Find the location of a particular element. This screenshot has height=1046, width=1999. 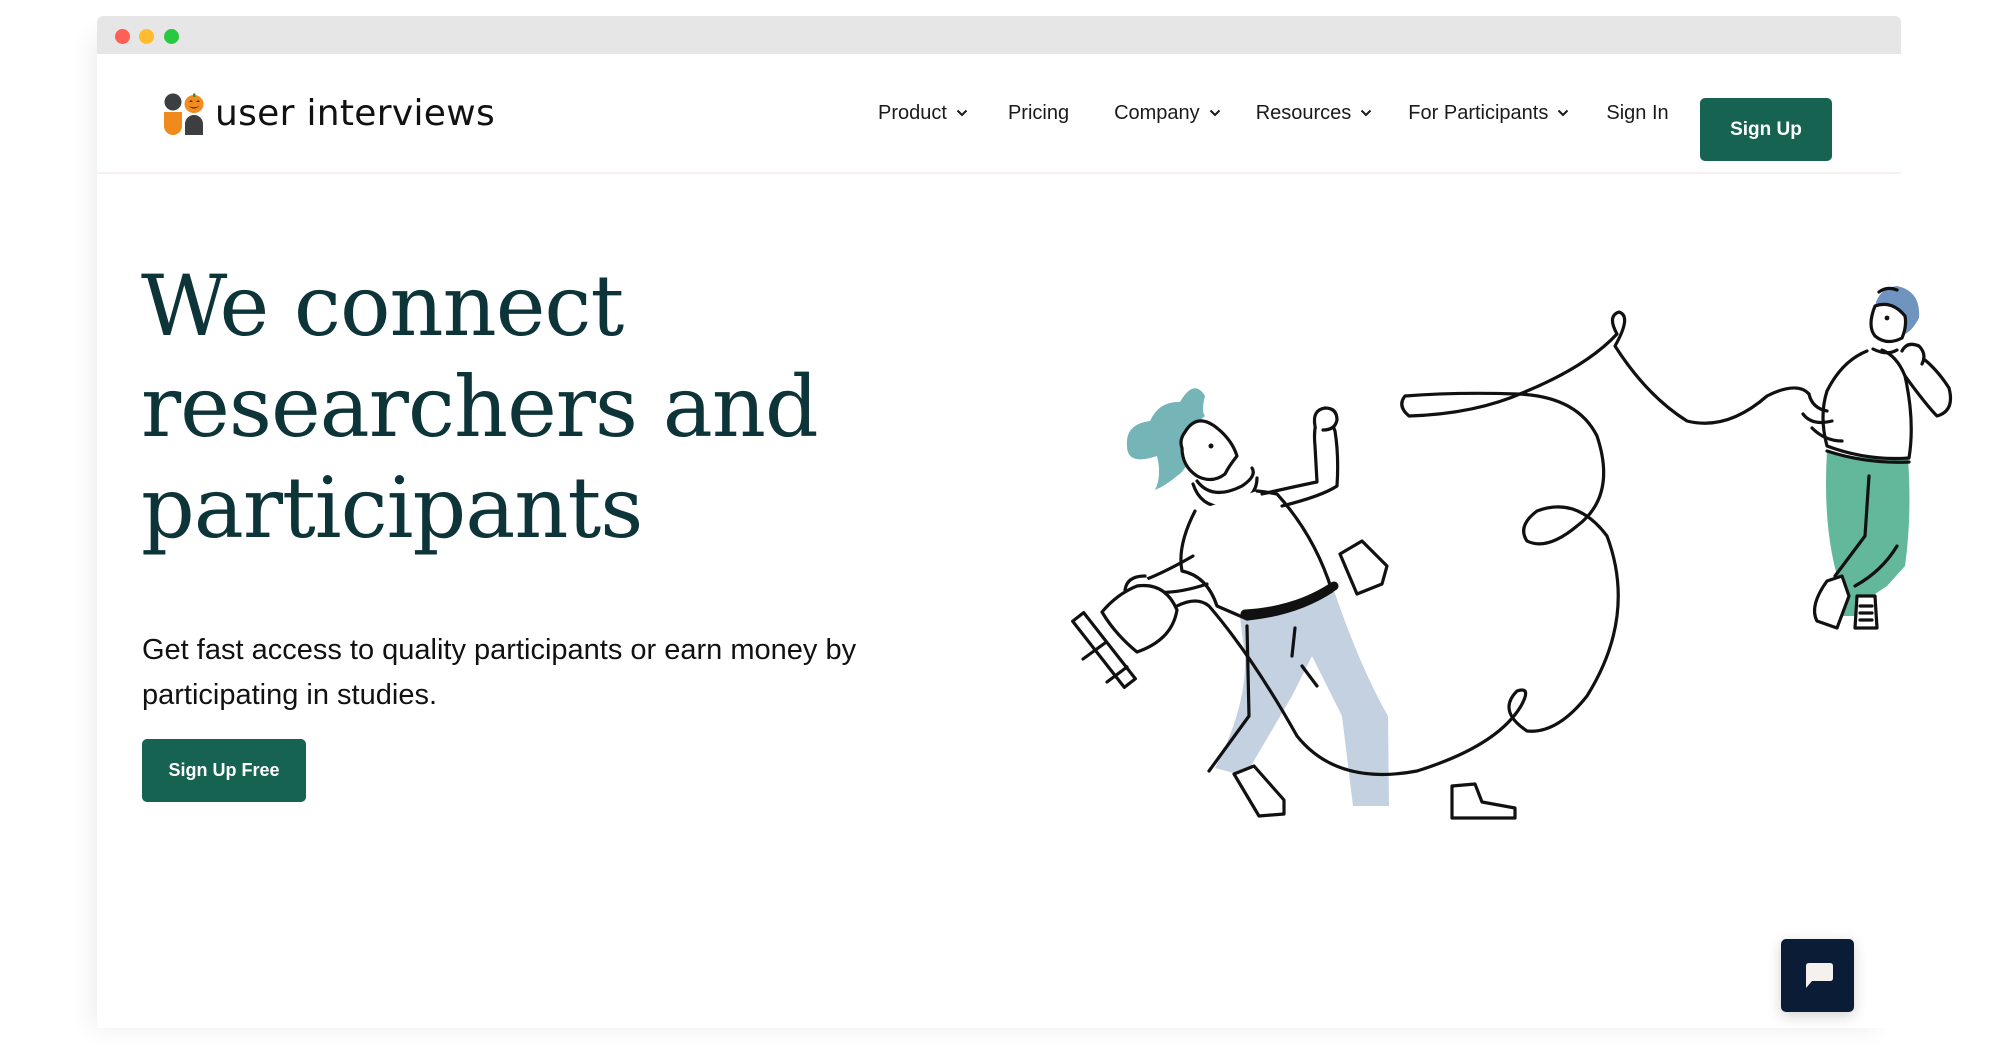

logo-text: user interviews is located at coordinates (355, 113).